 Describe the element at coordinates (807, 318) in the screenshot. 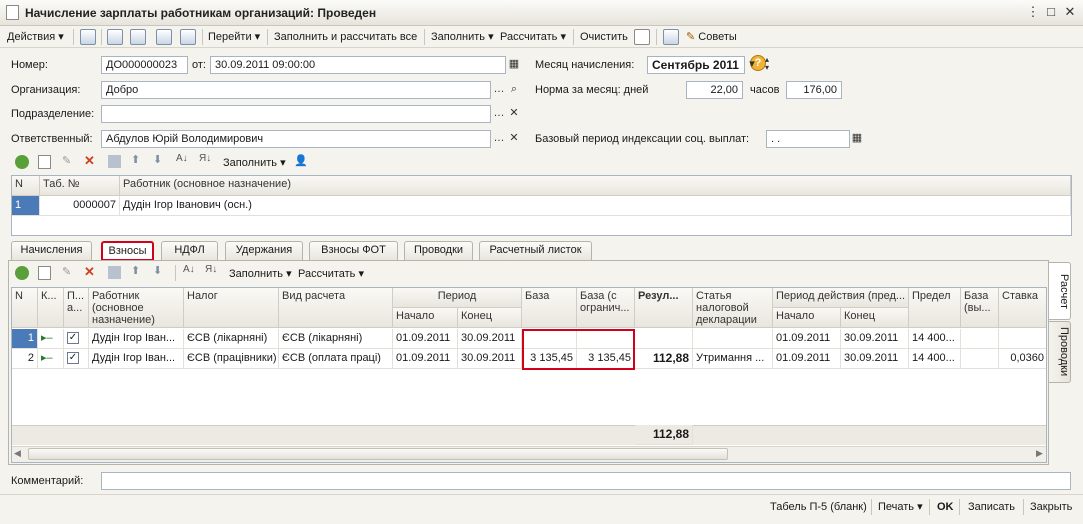

I see `column-header: Начало` at that location.